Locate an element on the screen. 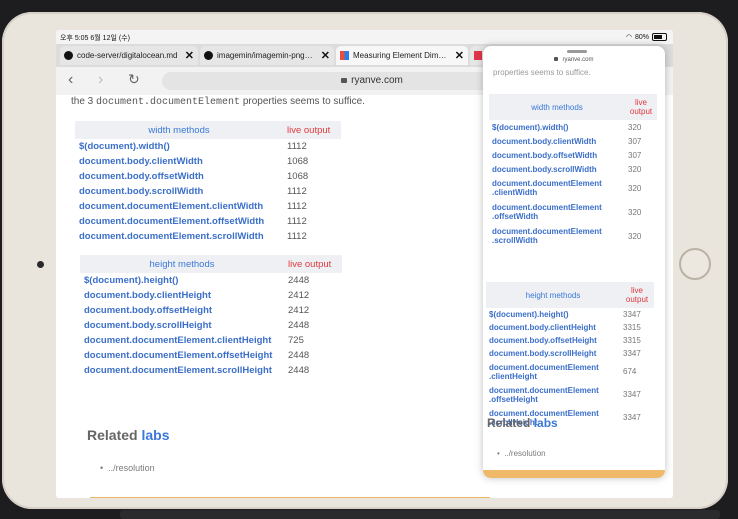  tab-measuring: Measuring Element Dimension ✕ is located at coordinates (402, 55).